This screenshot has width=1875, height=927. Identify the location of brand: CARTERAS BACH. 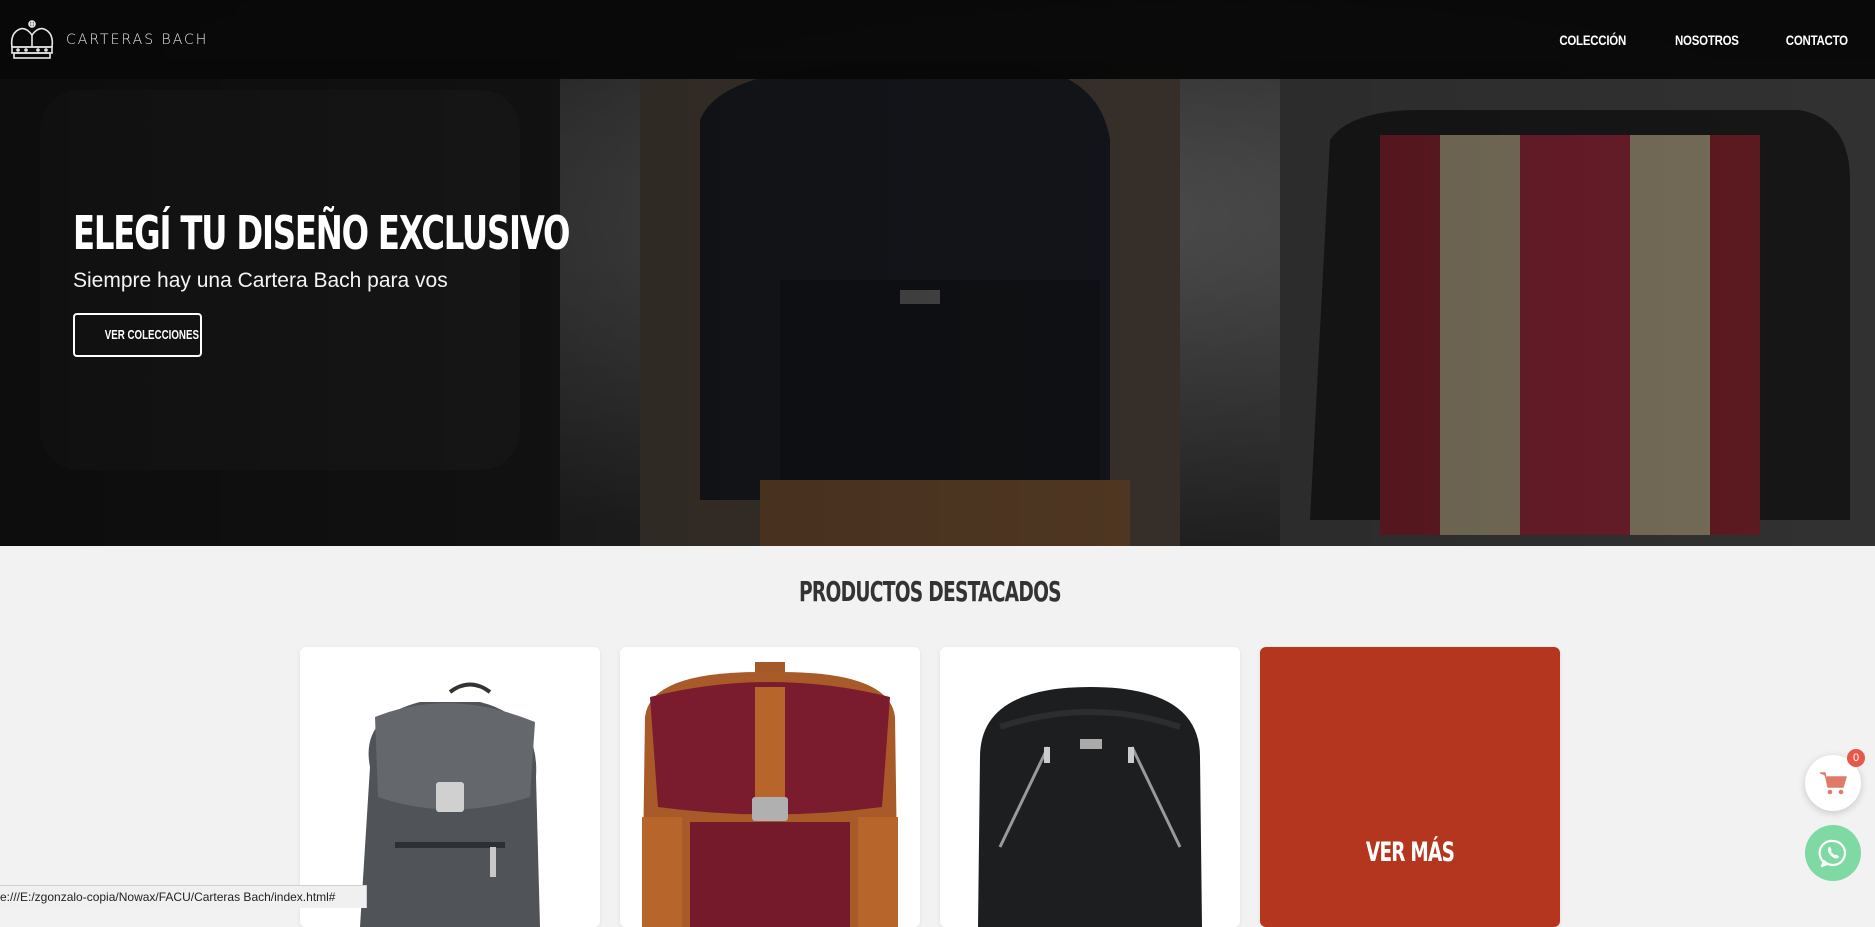
(107, 40).